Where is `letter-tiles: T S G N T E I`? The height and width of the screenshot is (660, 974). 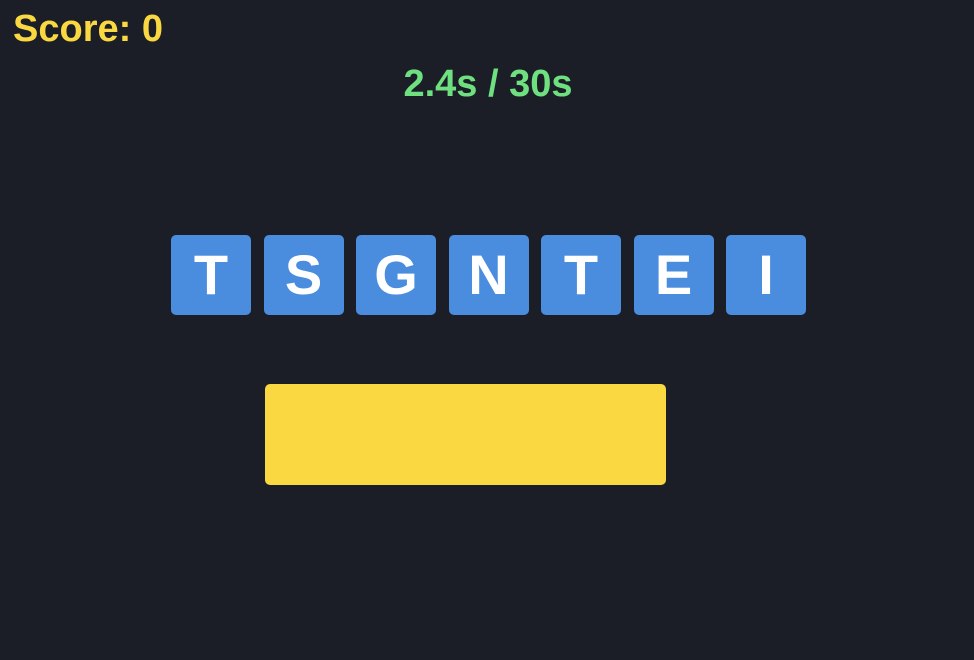
letter-tiles: T S G N T E I is located at coordinates (488, 275).